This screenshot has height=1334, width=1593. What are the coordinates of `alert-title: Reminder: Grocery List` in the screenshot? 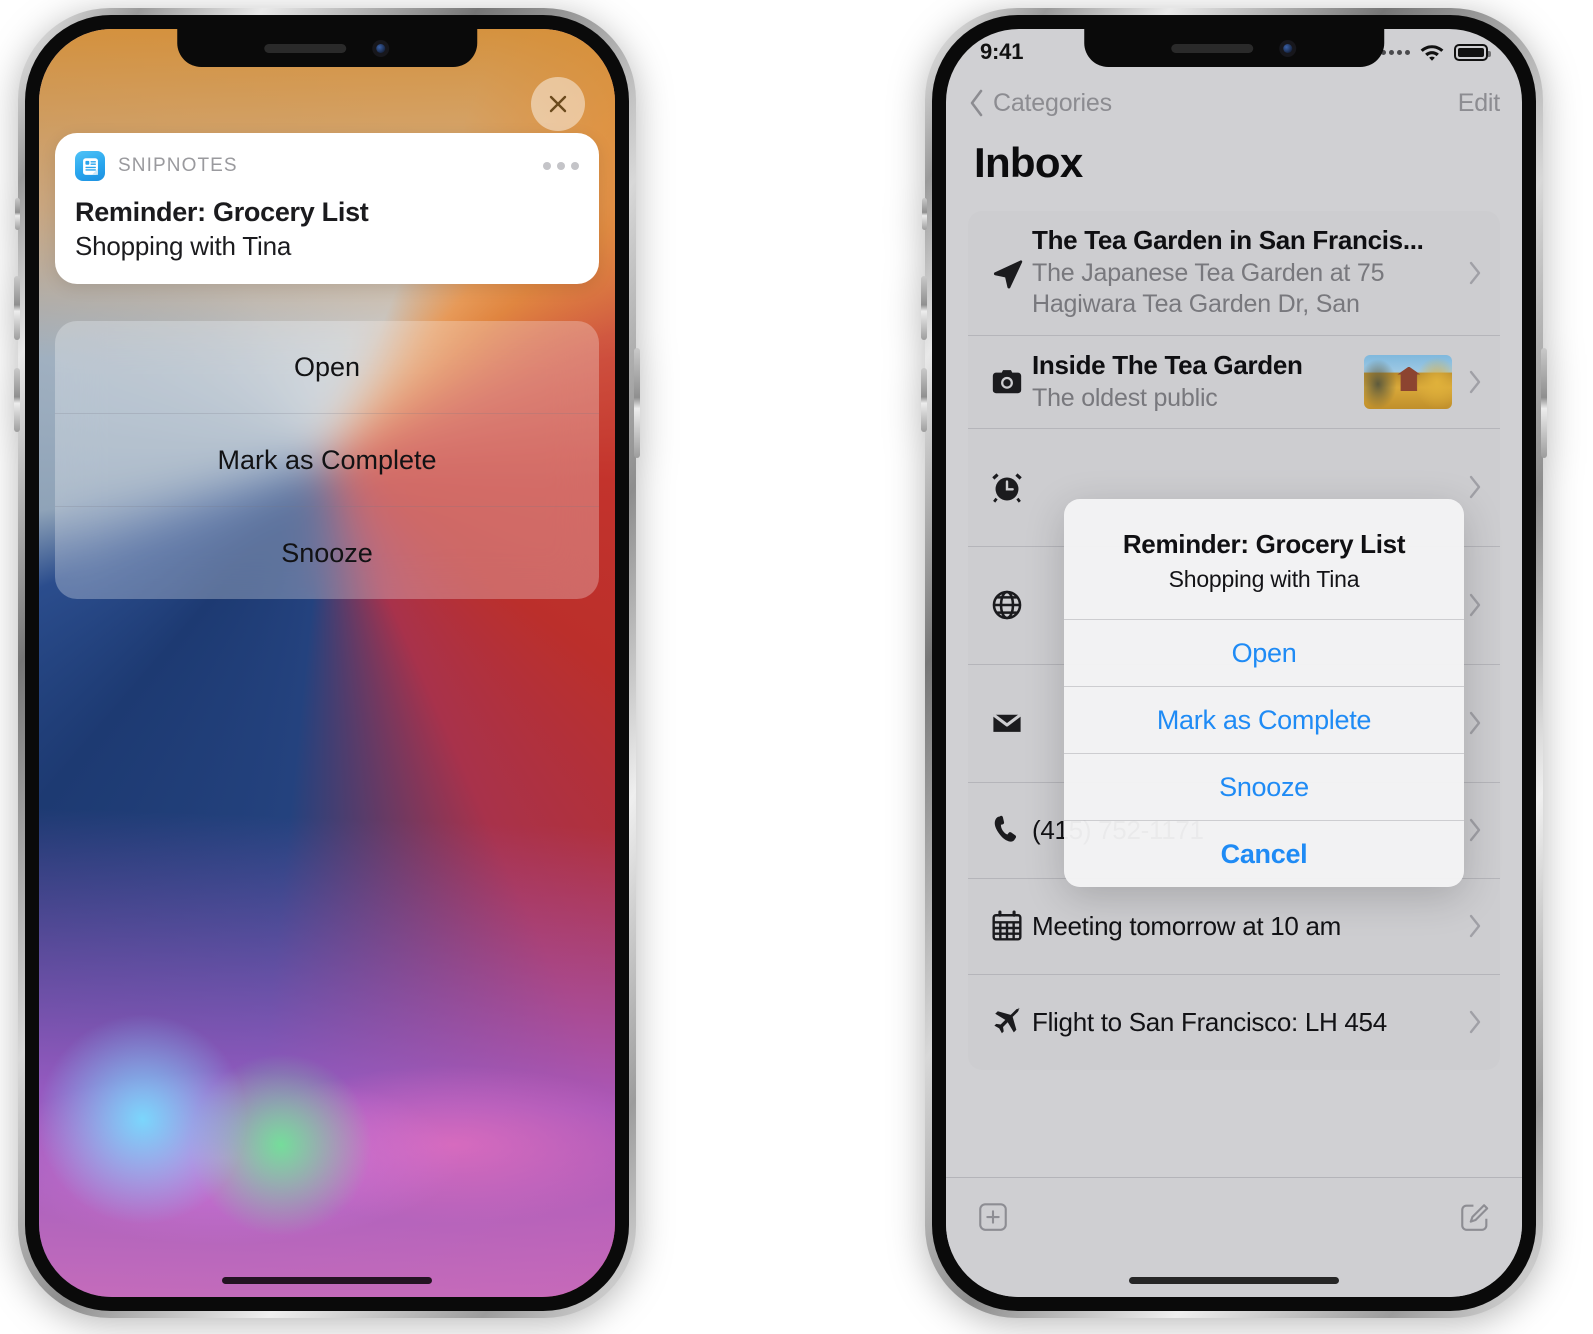 It's located at (1264, 544).